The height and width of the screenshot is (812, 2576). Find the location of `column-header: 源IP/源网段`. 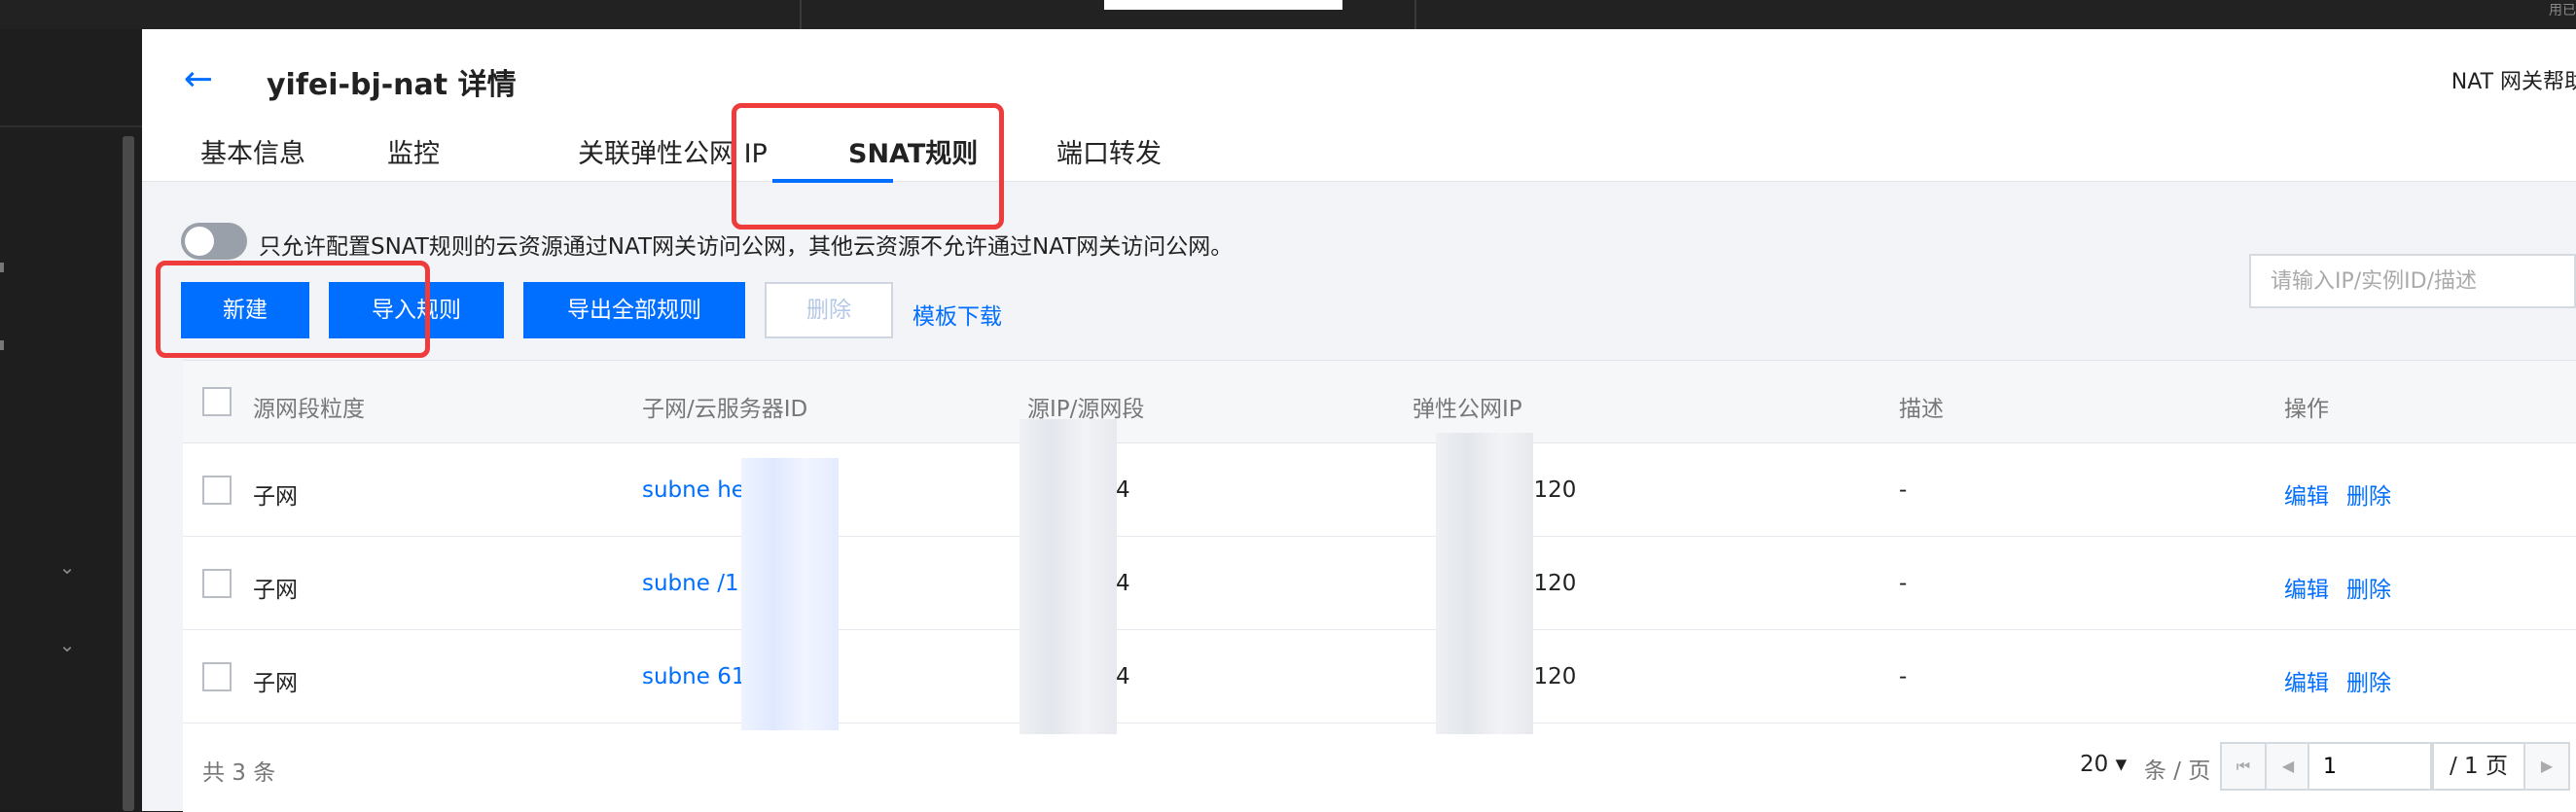

column-header: 源IP/源网段 is located at coordinates (1086, 409).